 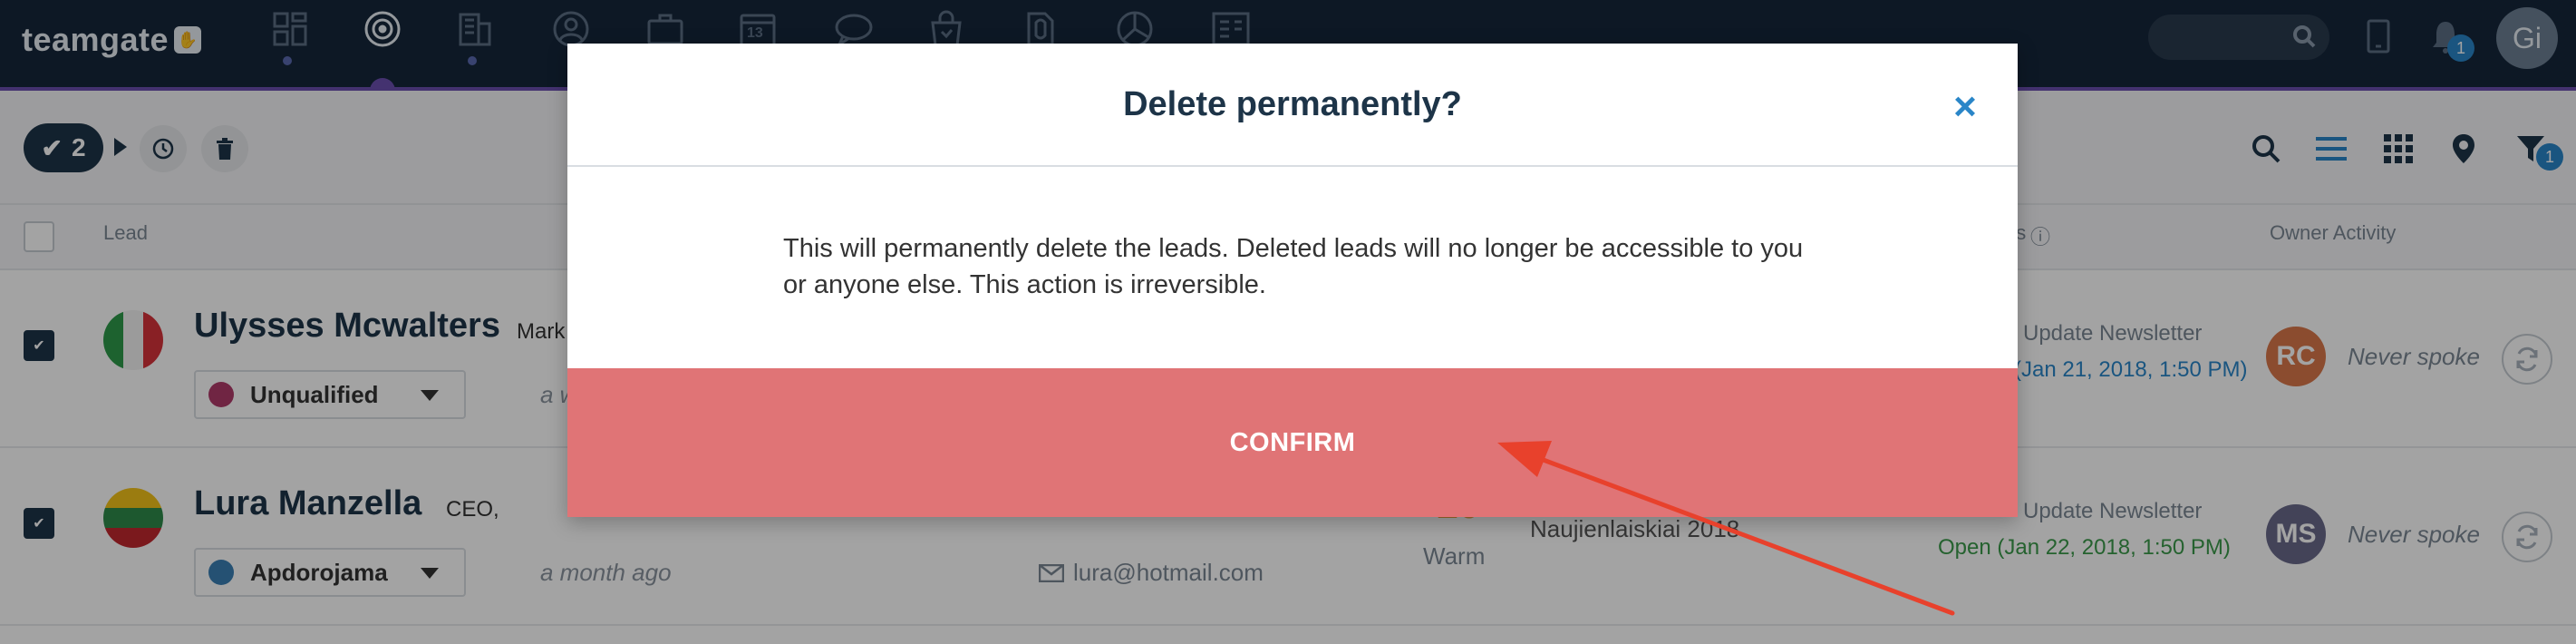 I want to click on dialog-header: Delete permanently? ×, so click(x=1292, y=105).